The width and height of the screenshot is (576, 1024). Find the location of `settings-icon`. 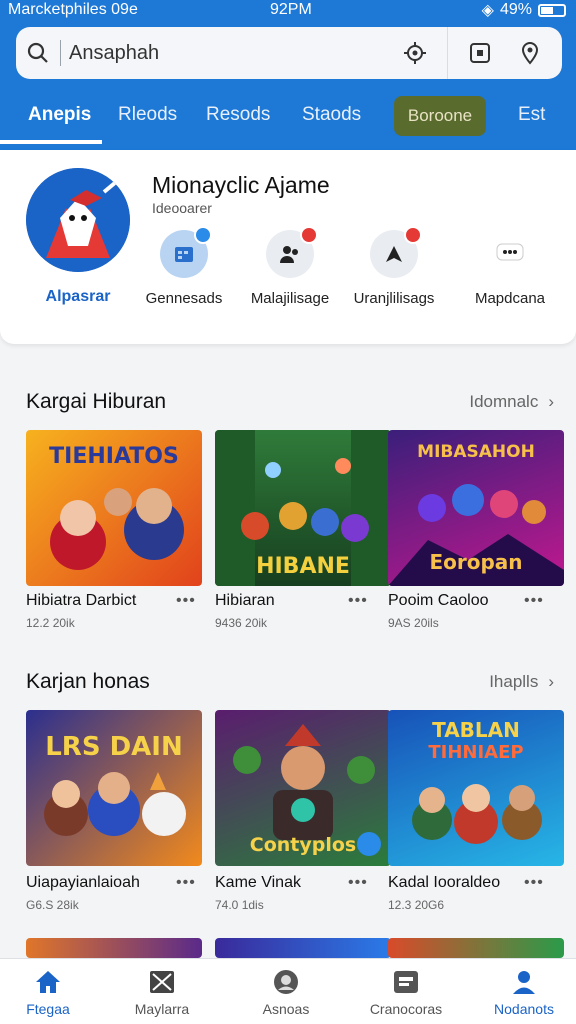

settings-icon is located at coordinates (415, 53).